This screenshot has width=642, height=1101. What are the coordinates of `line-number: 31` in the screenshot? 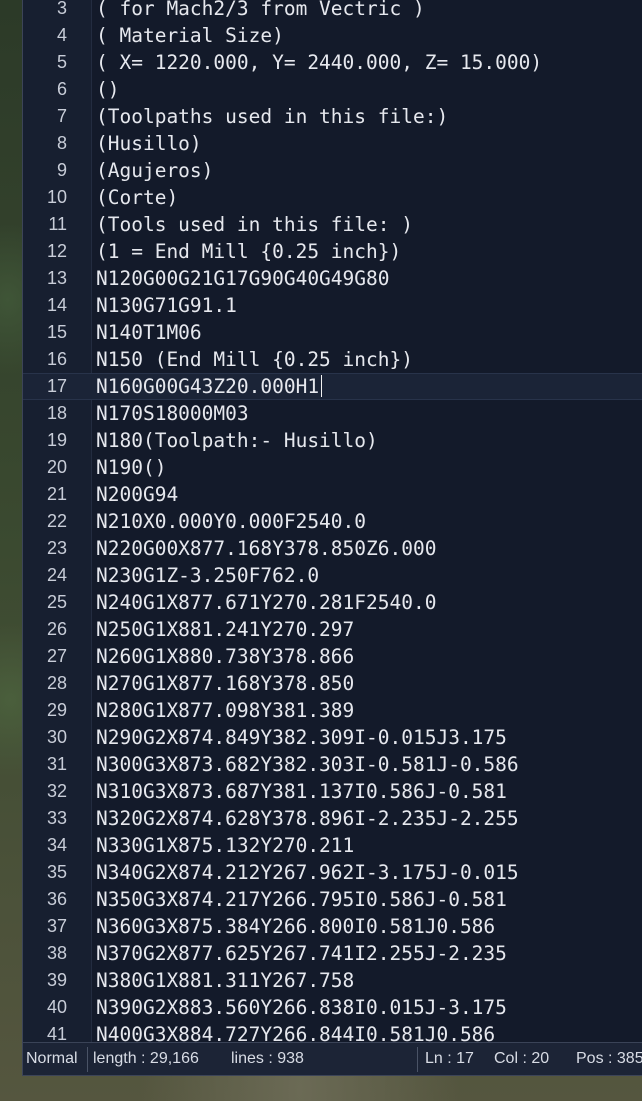 It's located at (56, 764).